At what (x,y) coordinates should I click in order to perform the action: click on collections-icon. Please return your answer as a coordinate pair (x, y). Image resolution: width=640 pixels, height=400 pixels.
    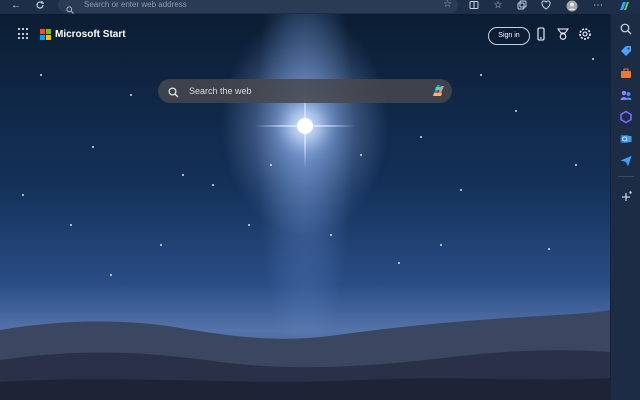
    Looking at the image, I should click on (522, 7).